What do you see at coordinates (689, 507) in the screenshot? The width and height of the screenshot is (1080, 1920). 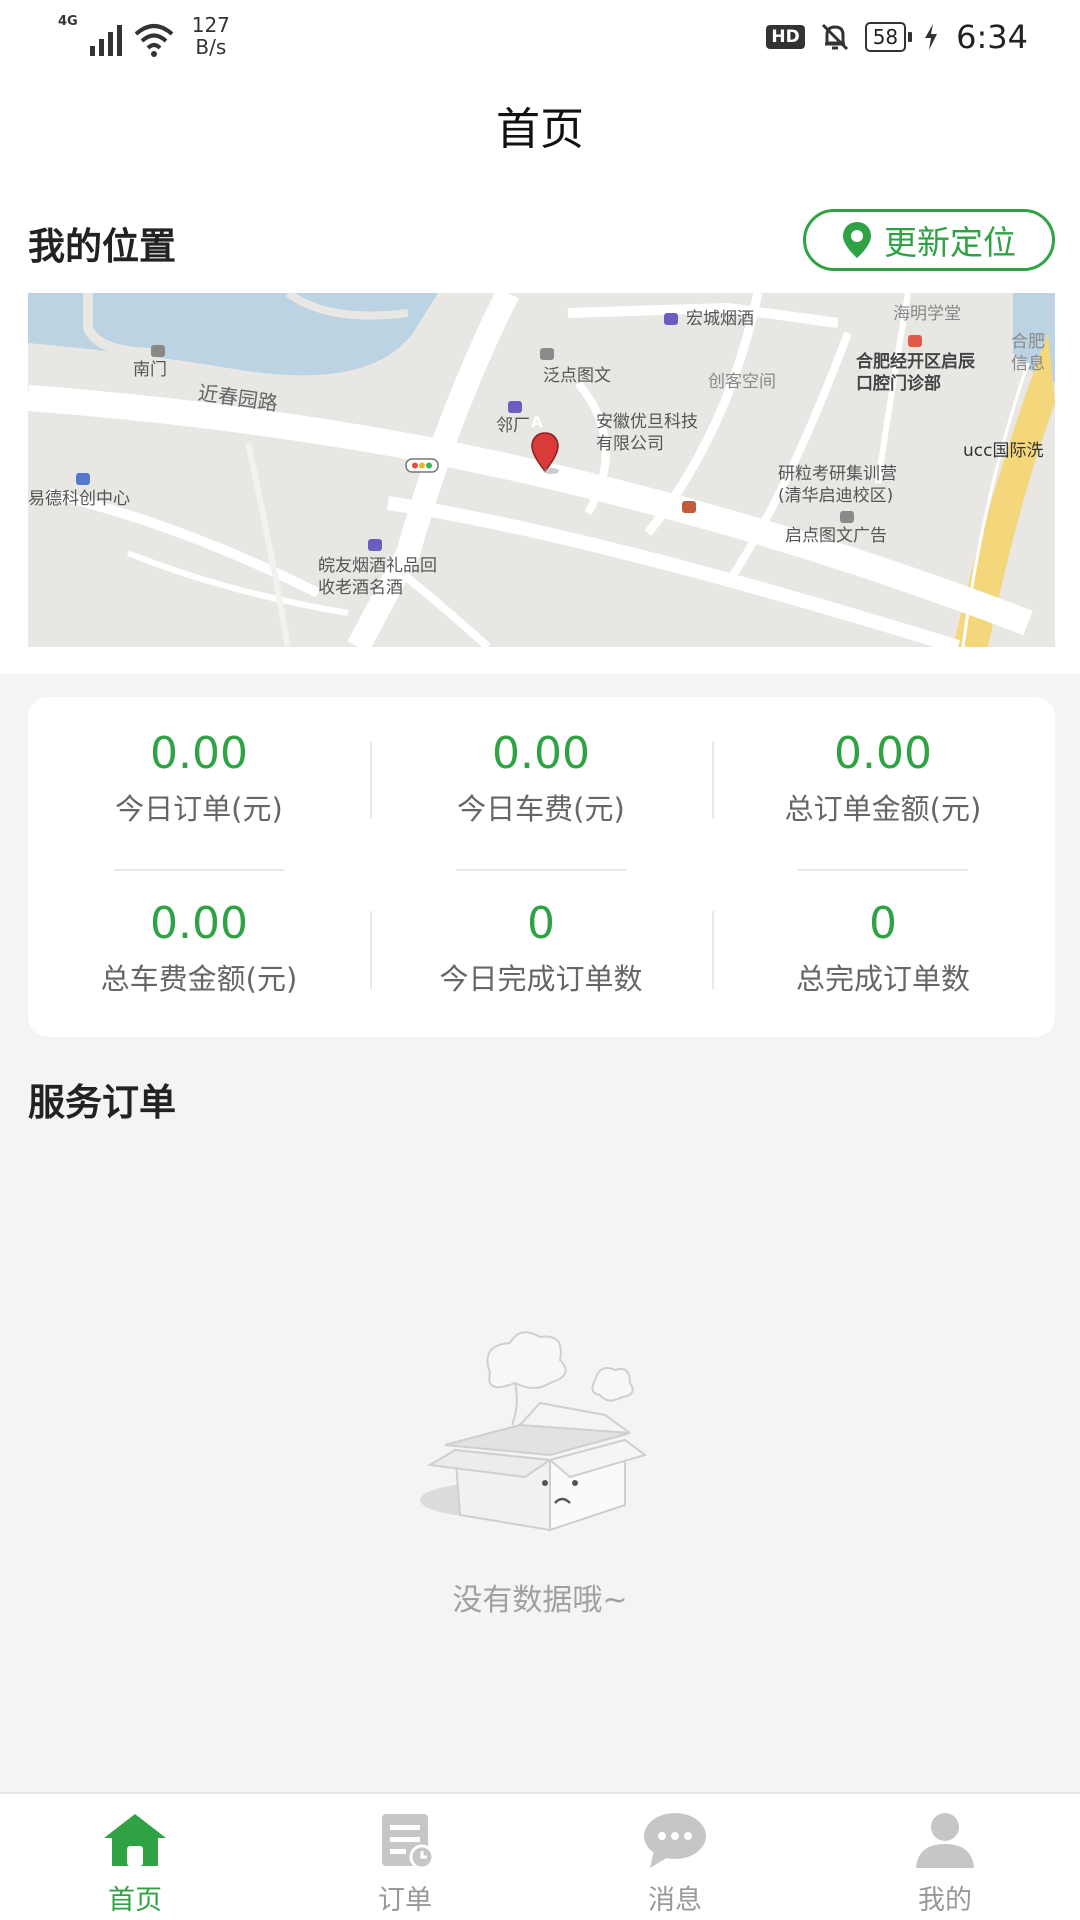 I see `restaurant-icon` at bounding box center [689, 507].